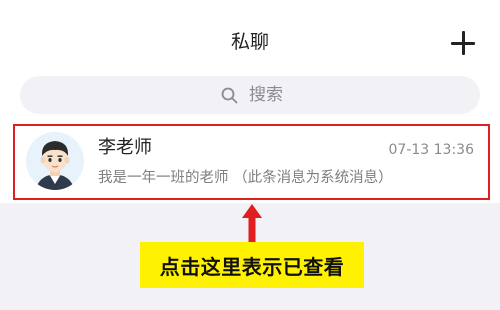 Image resolution: width=500 pixels, height=310 pixels. I want to click on chat-time: 07-13 13:36, so click(431, 150).